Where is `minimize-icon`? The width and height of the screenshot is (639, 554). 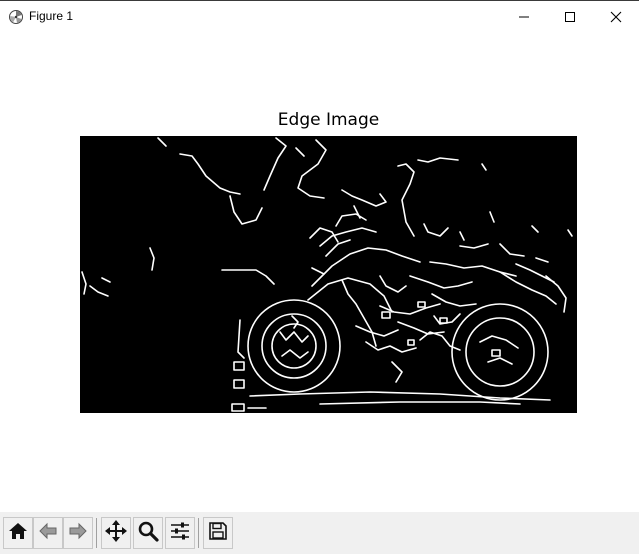 minimize-icon is located at coordinates (524, 17).